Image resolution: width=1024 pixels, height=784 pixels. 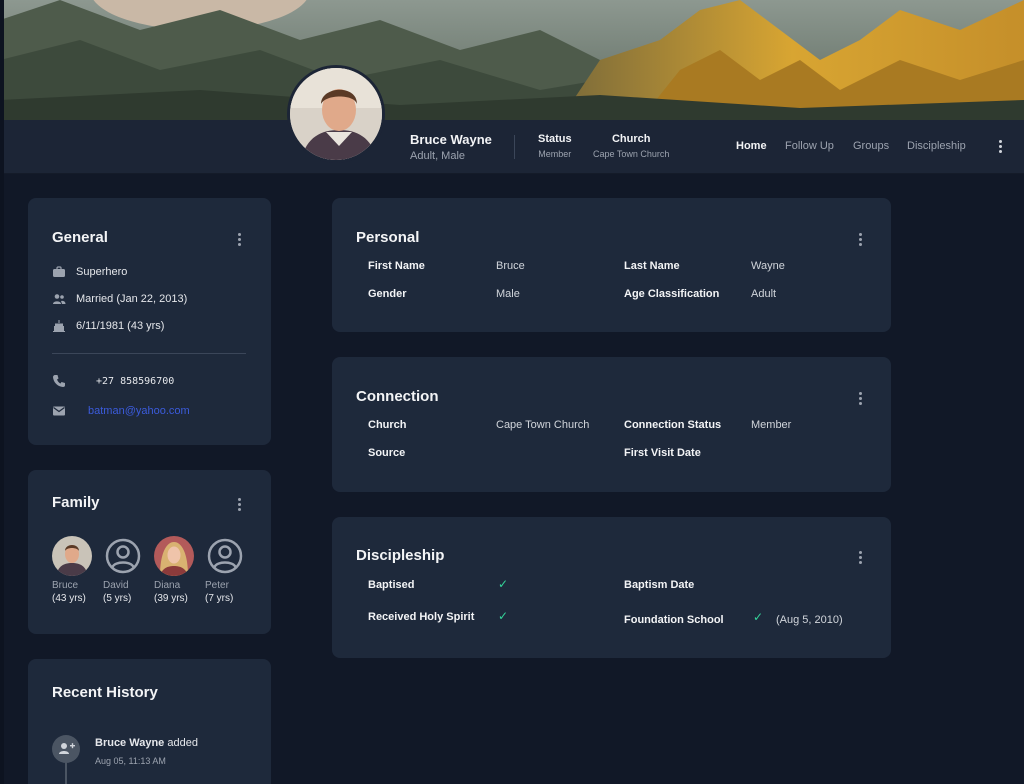 What do you see at coordinates (397, 396) in the screenshot?
I see `connection-title: Connection` at bounding box center [397, 396].